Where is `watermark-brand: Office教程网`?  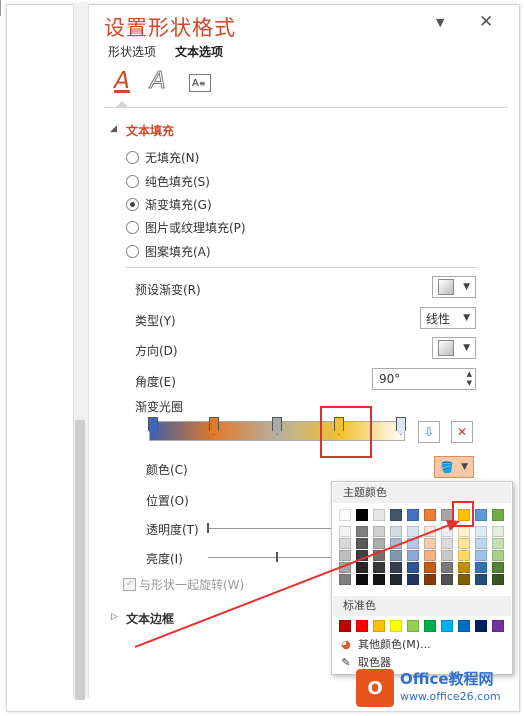 watermark-brand: Office教程网 is located at coordinates (447, 679).